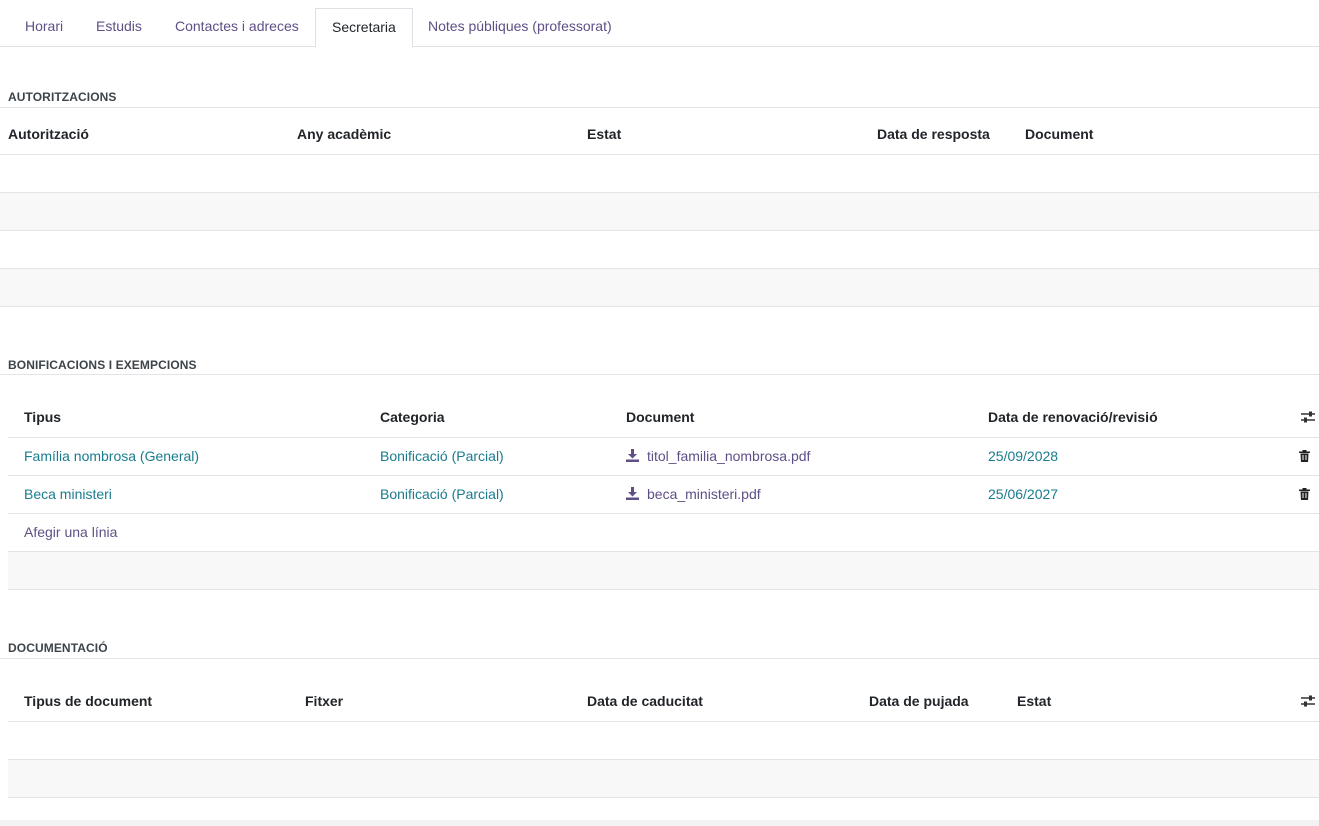 Image resolution: width=1319 pixels, height=826 pixels. What do you see at coordinates (324, 701) in the screenshot?
I see `column-header-fitxer: Fitxer` at bounding box center [324, 701].